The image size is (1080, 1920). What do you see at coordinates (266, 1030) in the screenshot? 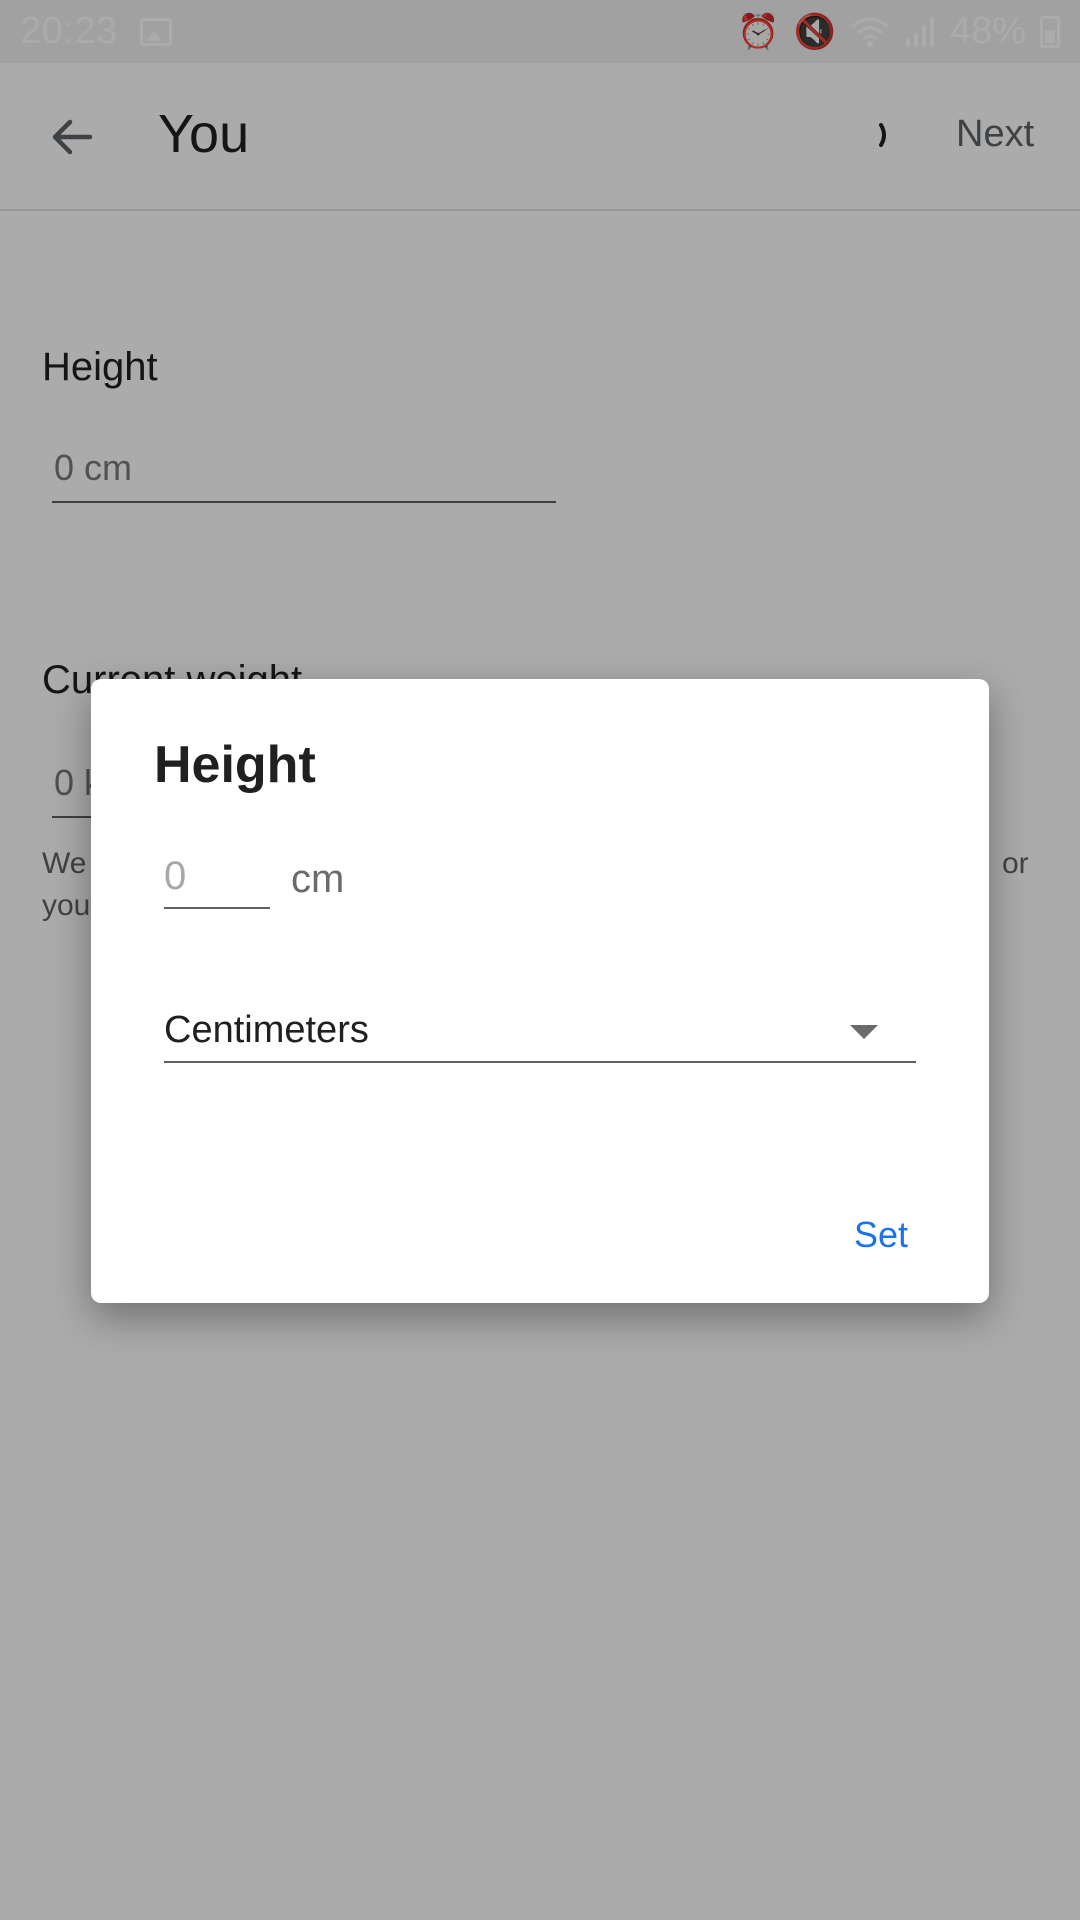
I see `unit-dropdown-value: Centimeters` at bounding box center [266, 1030].